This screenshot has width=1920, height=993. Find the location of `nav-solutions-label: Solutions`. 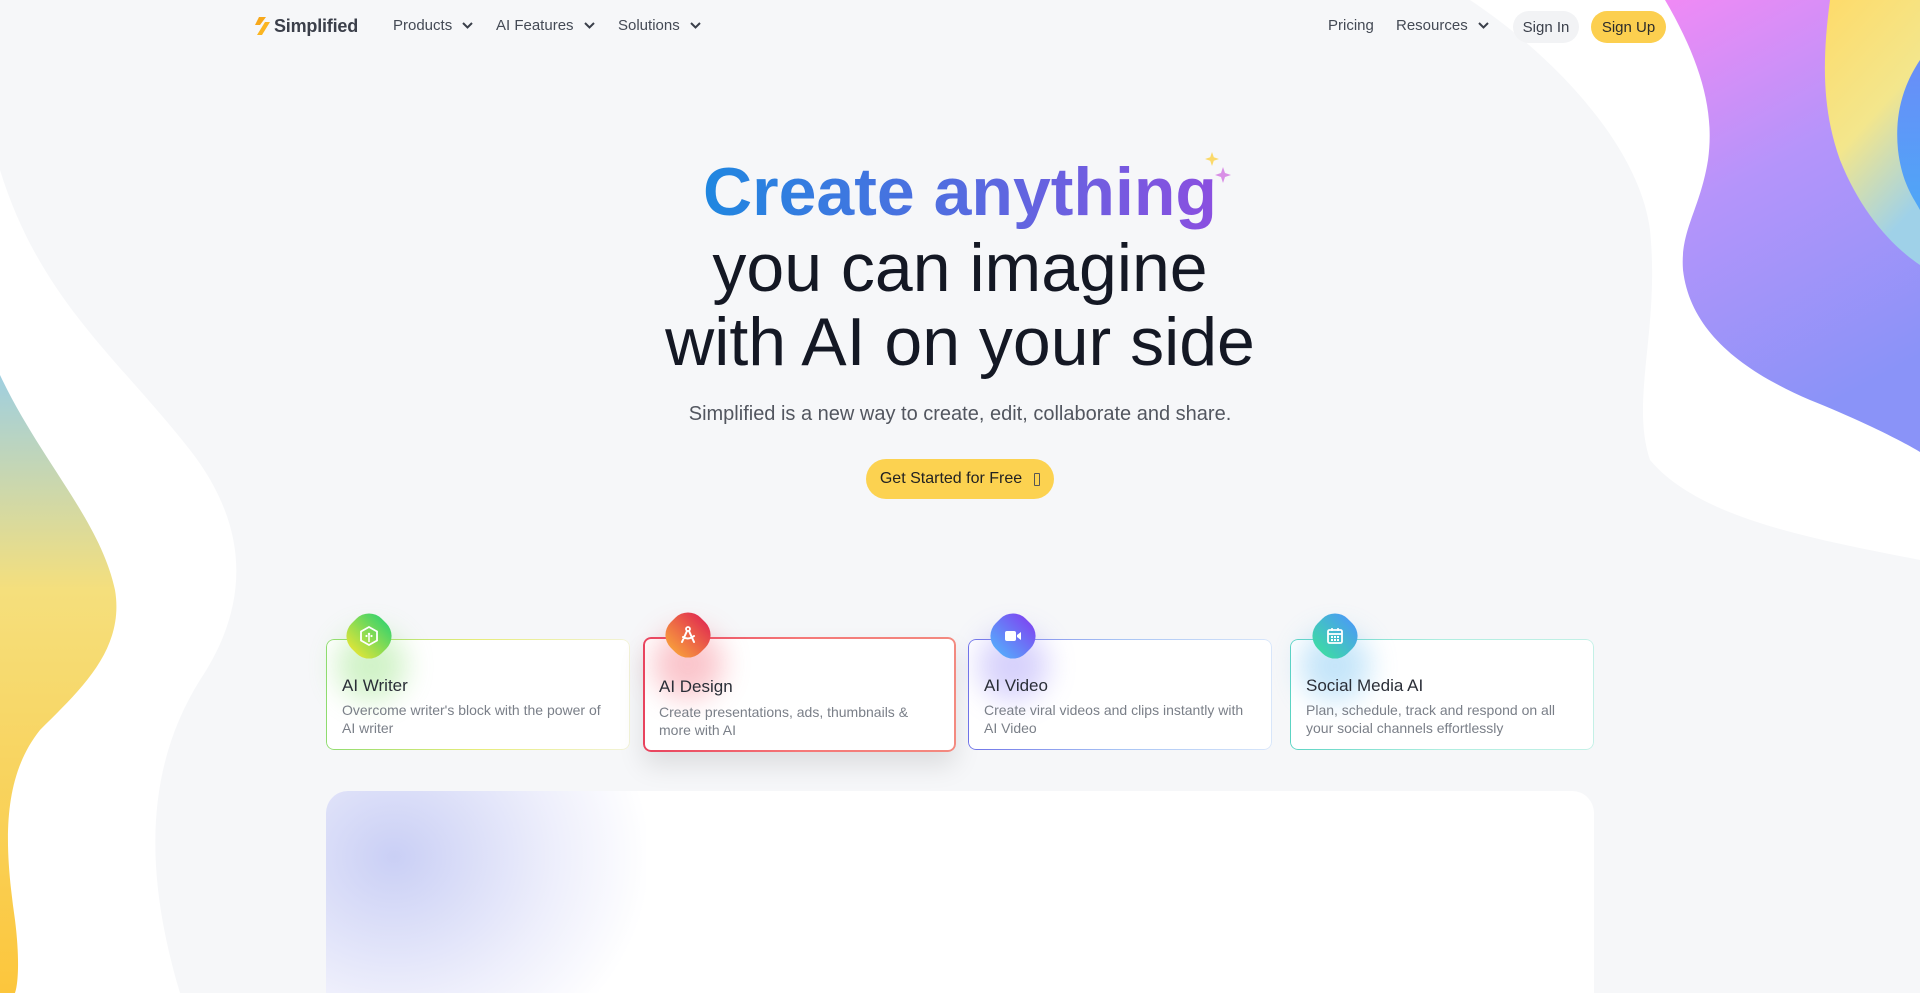

nav-solutions-label: Solutions is located at coordinates (649, 25).